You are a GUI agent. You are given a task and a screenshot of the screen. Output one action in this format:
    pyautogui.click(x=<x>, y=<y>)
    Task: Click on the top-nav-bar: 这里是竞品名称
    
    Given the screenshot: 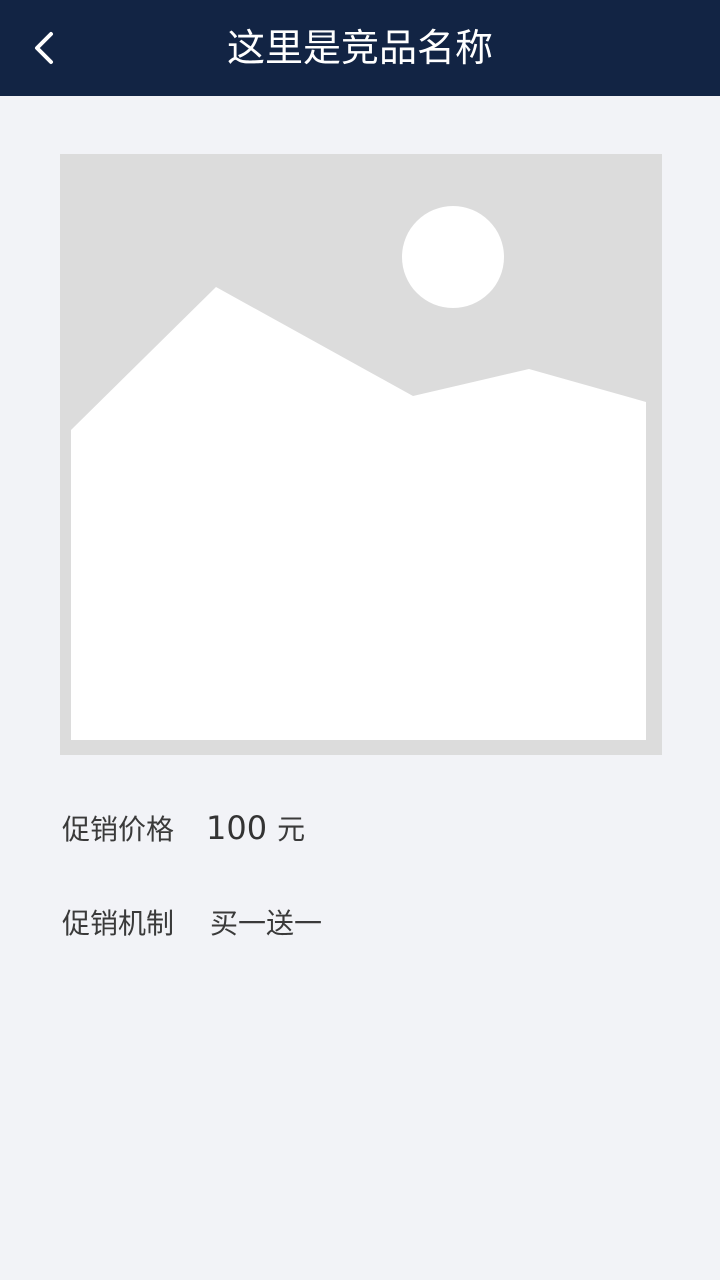 What is the action you would take?
    pyautogui.click(x=360, y=48)
    